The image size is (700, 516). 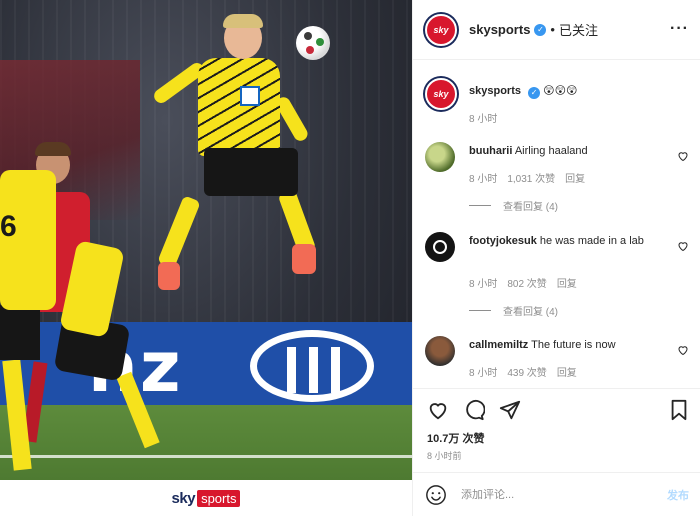 What do you see at coordinates (526, 371) in the screenshot?
I see `comment-likes: 439 次赞` at bounding box center [526, 371].